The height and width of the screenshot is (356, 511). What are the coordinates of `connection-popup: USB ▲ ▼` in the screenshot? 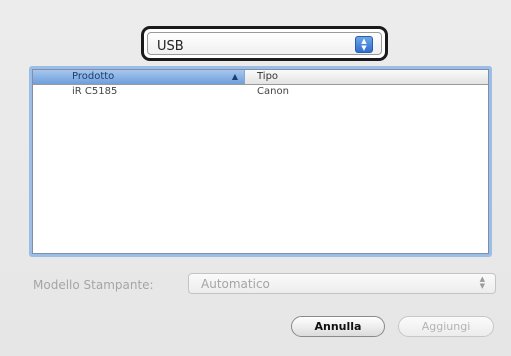 It's located at (264, 43).